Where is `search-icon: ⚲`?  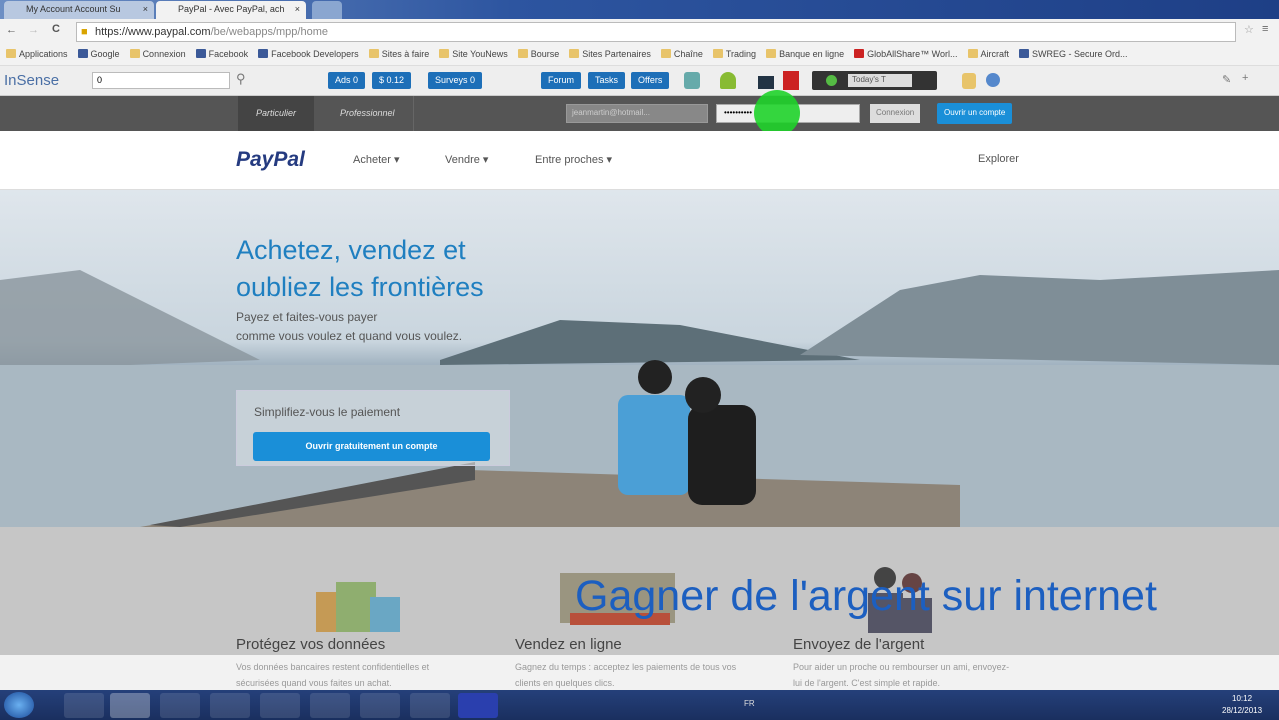
search-icon: ⚲ is located at coordinates (241, 79).